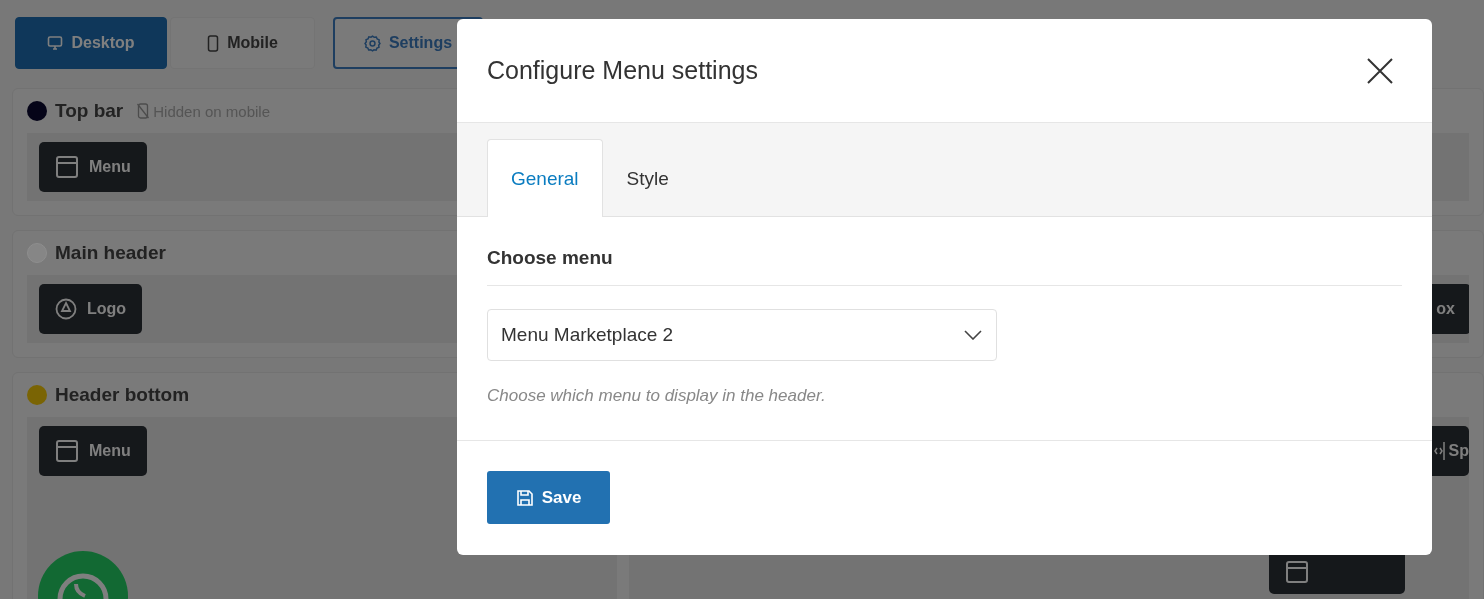  I want to click on spacer-icon, so click(1439, 451).